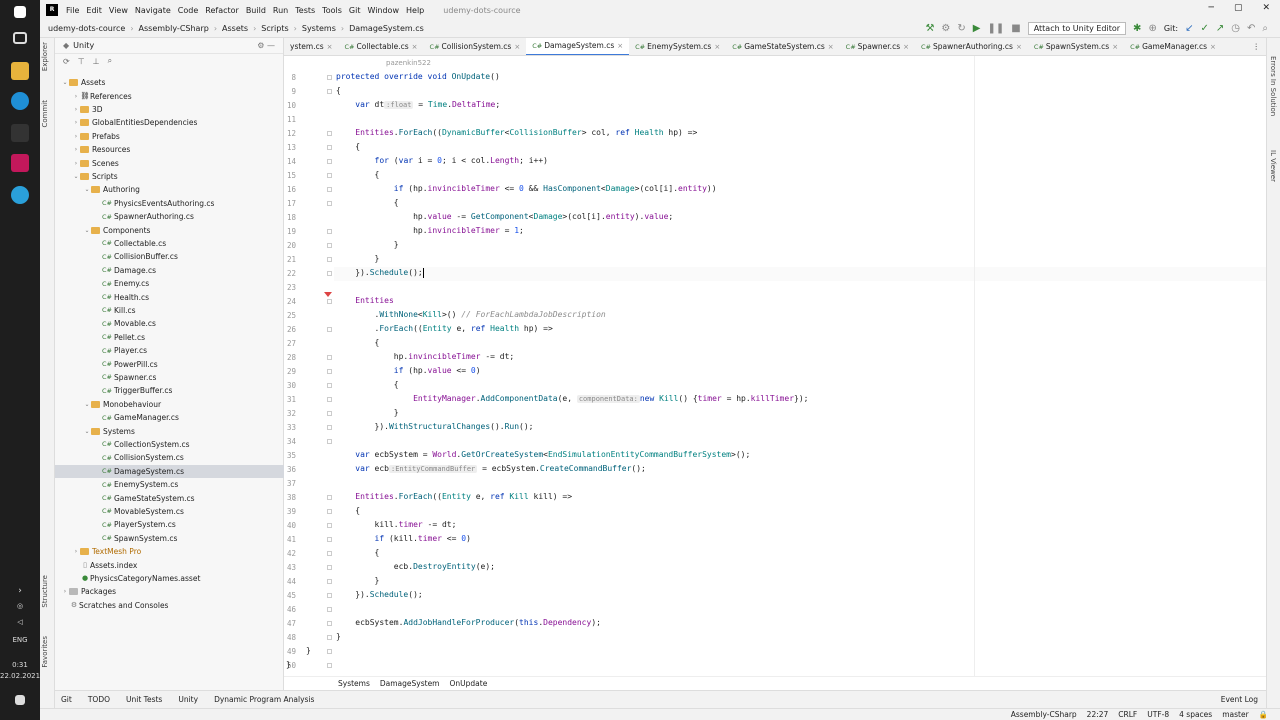 This screenshot has width=1280, height=720. I want to click on tabs-menu-icon: ⋮, so click(1257, 46).